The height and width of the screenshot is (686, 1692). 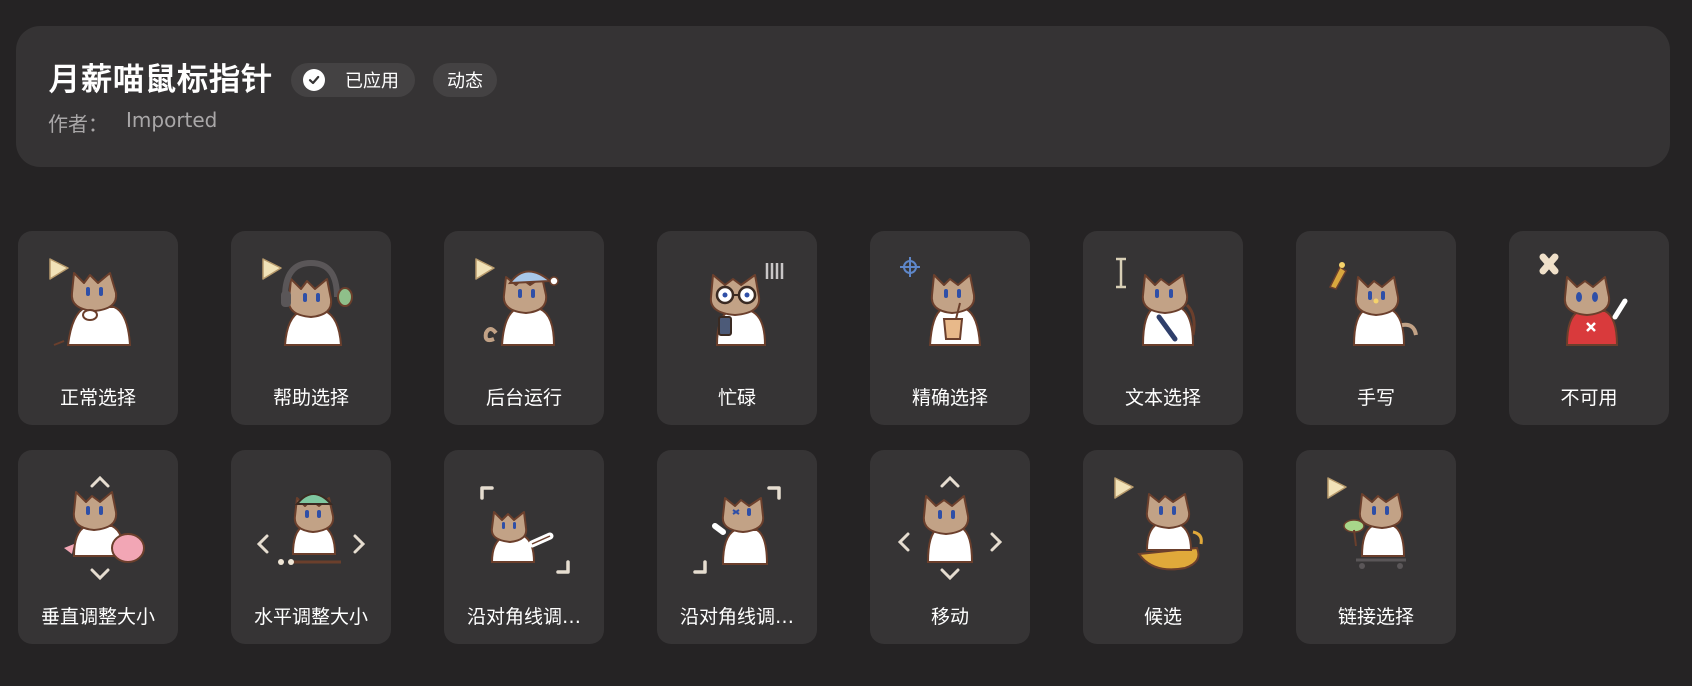 I want to click on animated-badge-label: 动态, so click(x=465, y=81).